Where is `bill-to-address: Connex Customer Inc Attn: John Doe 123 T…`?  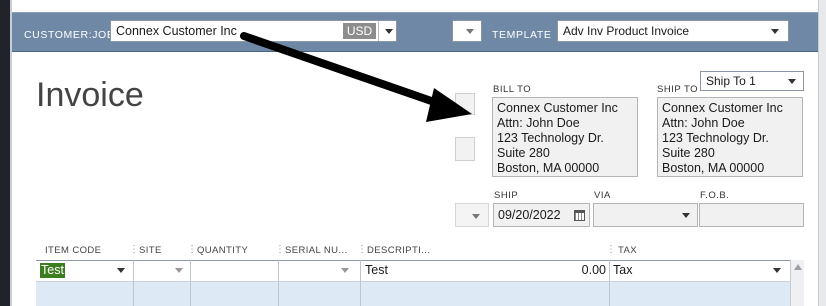 bill-to-address: Connex Customer Inc Attn: John Doe 123 T… is located at coordinates (565, 137).